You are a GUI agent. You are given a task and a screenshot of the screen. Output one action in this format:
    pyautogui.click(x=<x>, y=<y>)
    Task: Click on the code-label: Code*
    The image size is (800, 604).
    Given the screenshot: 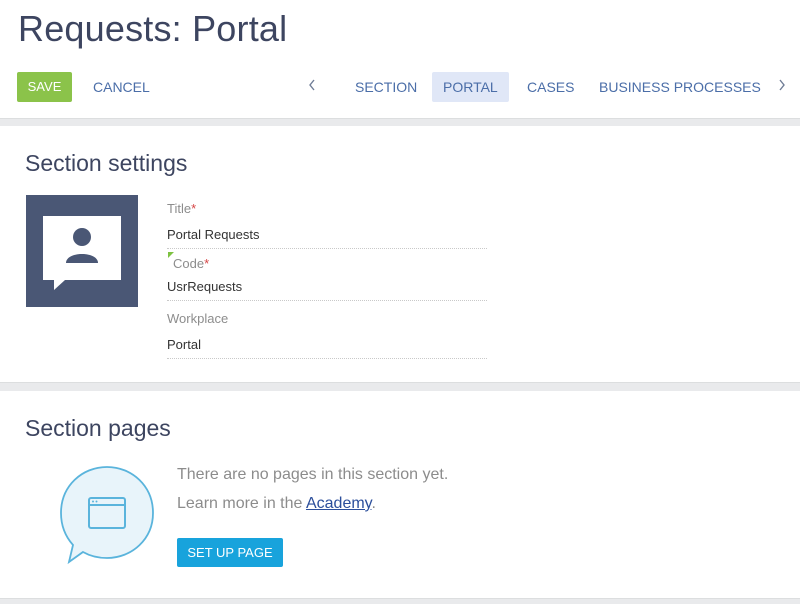 What is the action you would take?
    pyautogui.click(x=191, y=263)
    